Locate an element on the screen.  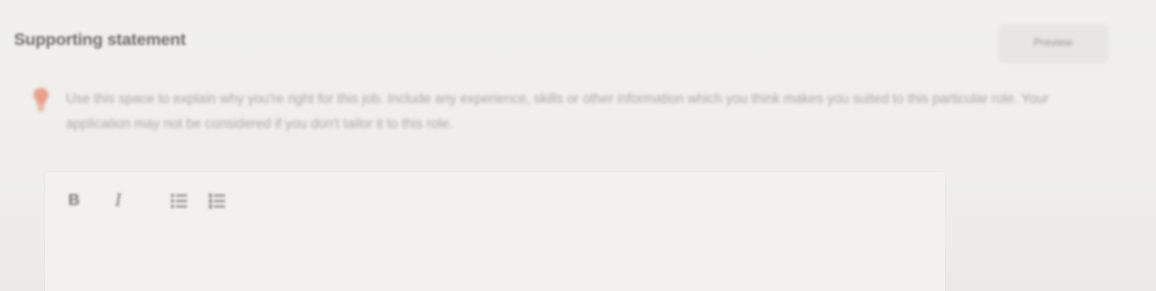
preview-button: Preview is located at coordinates (1053, 43).